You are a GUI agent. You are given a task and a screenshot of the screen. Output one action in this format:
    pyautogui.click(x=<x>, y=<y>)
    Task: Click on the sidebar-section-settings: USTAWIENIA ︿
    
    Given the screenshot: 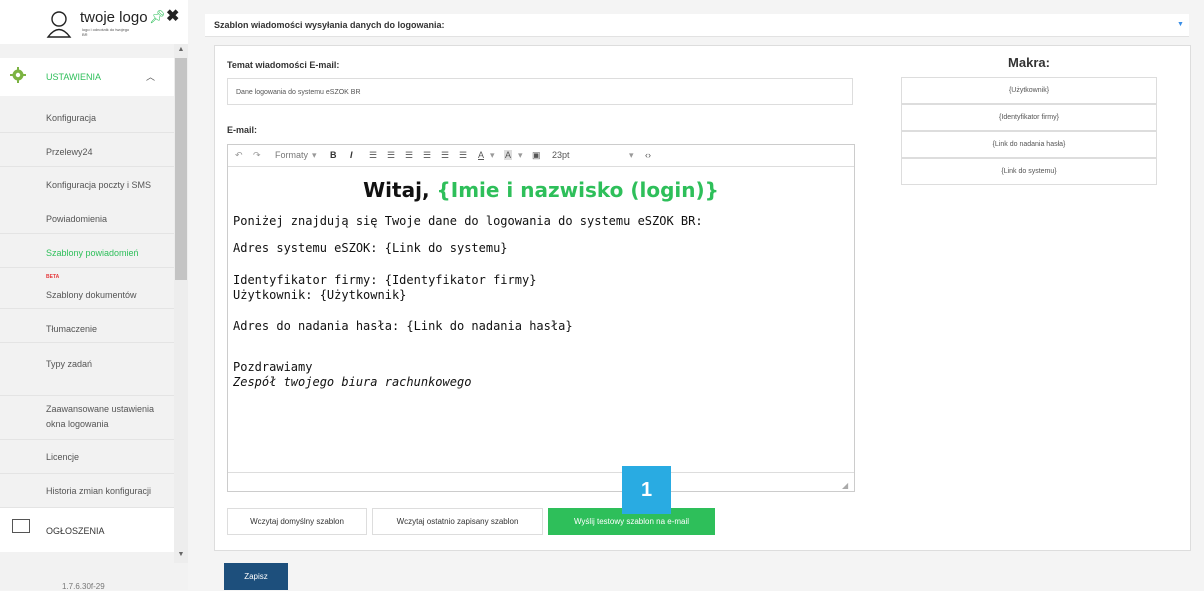 What is the action you would take?
    pyautogui.click(x=87, y=77)
    